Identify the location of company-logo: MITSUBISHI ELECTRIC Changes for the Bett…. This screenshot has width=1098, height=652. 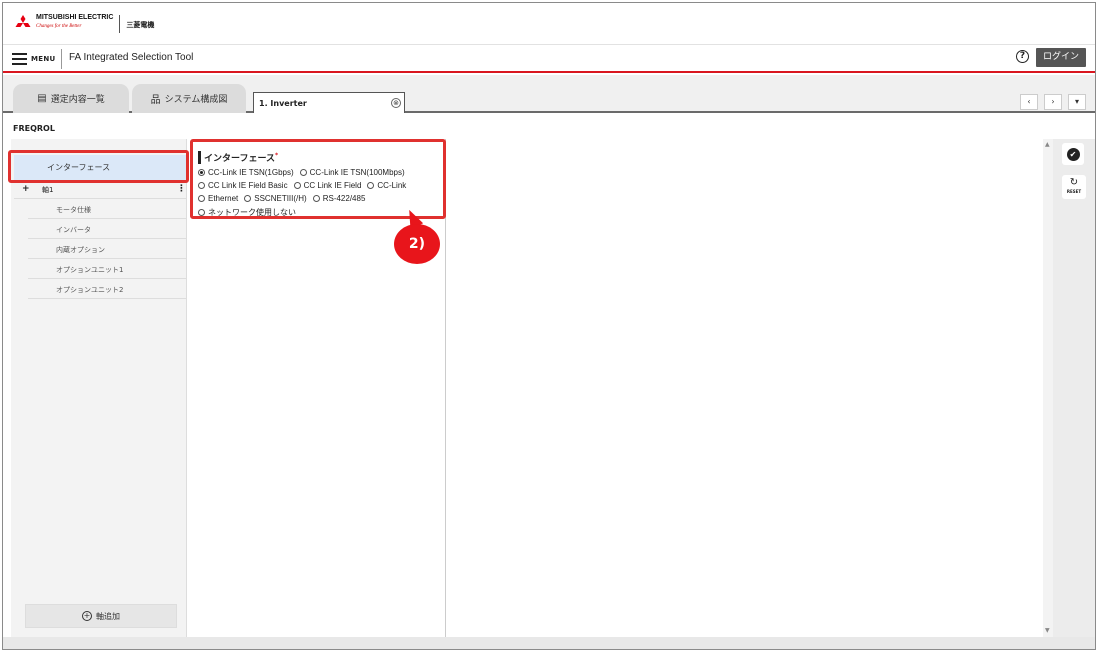
(83, 23).